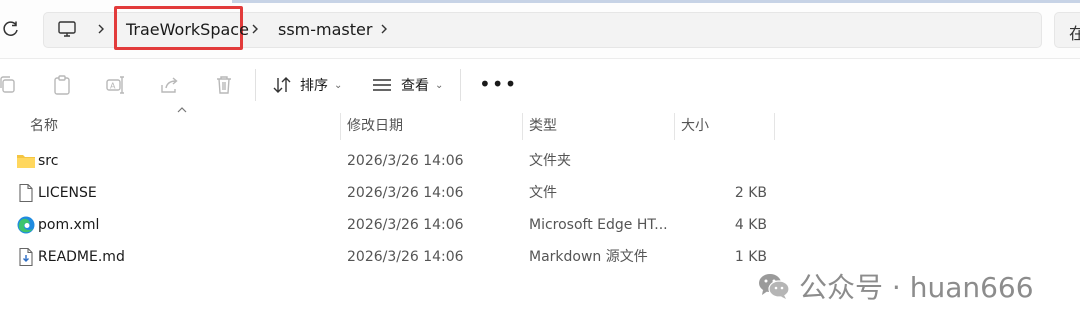  I want to click on copy-icon, so click(9, 85).